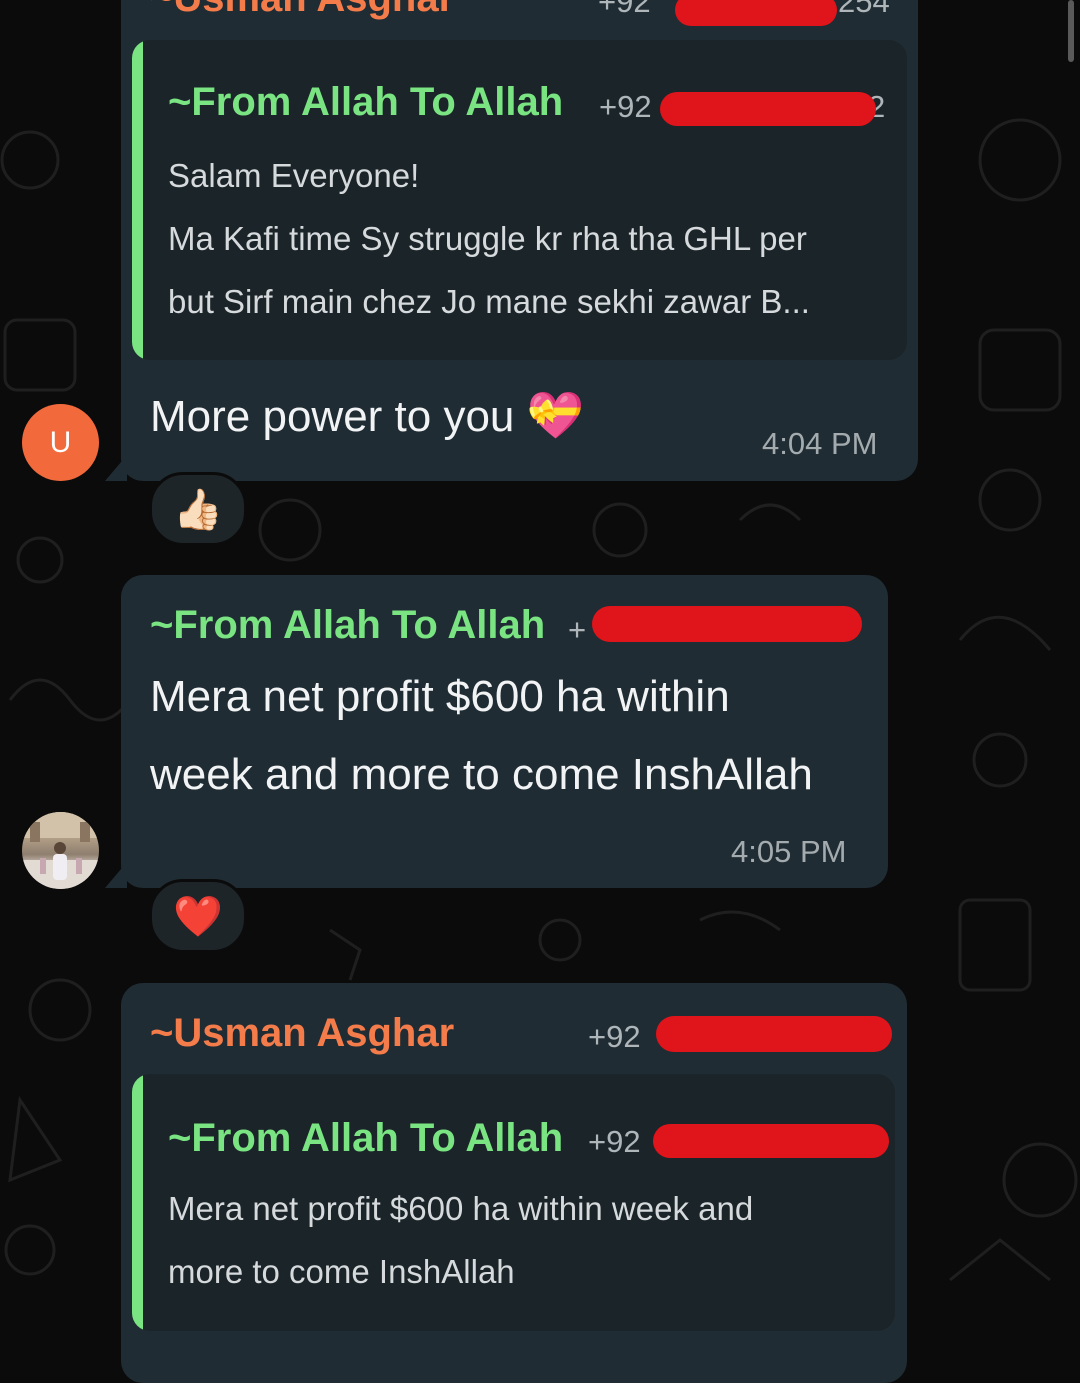 This screenshot has height=1383, width=1080. I want to click on avatar-initial: U, so click(60, 442).